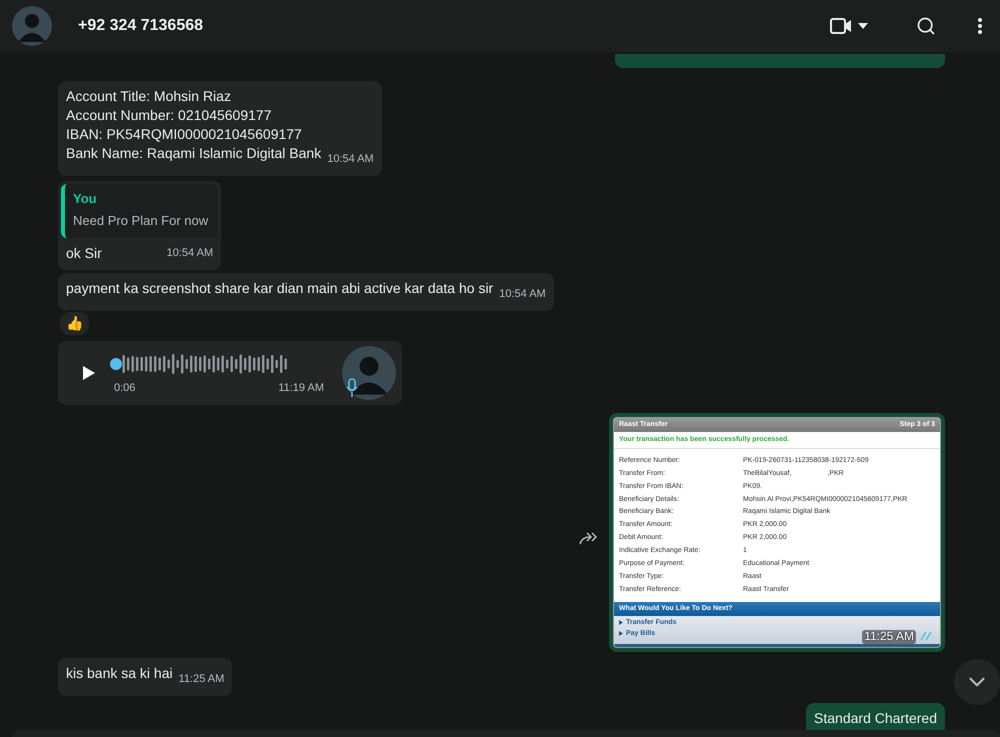  Describe the element at coordinates (89, 373) in the screenshot. I see `play-icon` at that location.